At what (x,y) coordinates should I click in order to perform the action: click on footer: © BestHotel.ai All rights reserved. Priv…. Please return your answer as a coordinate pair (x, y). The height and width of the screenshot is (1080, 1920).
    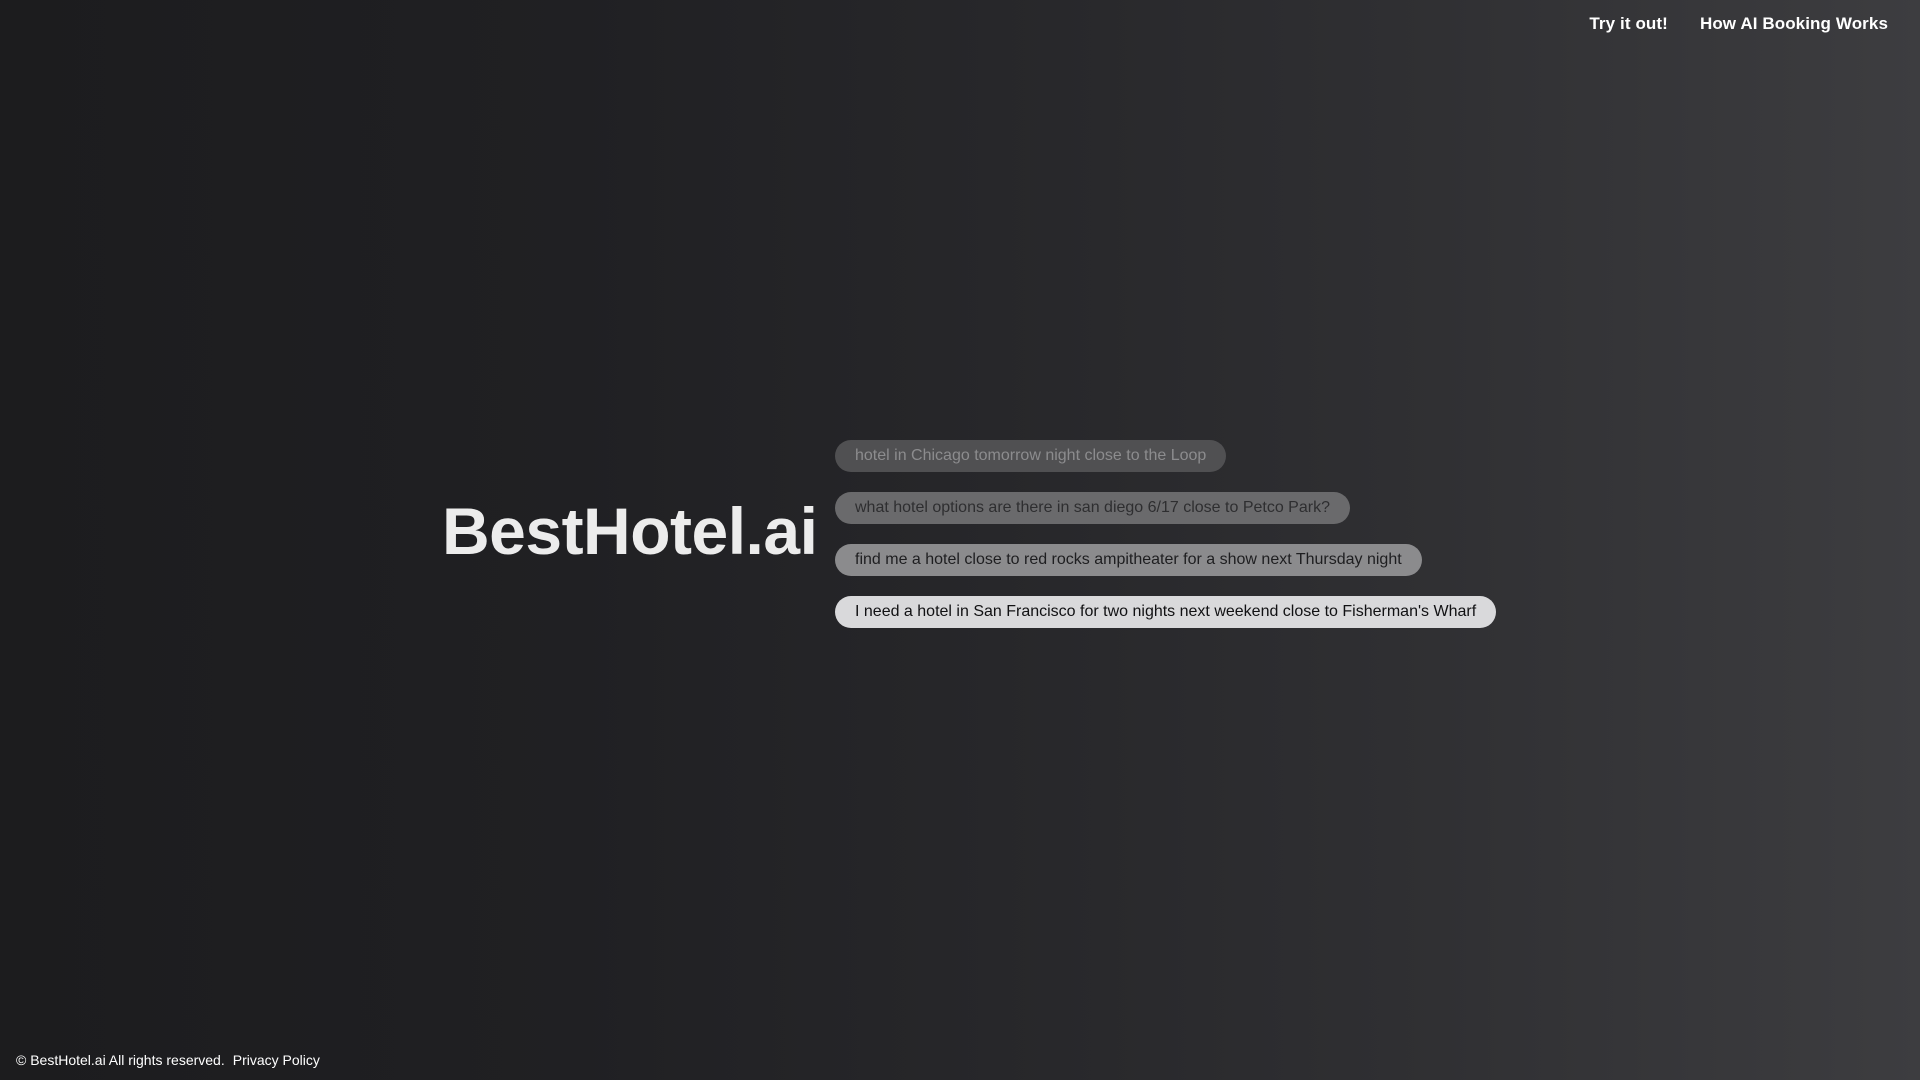
    Looking at the image, I should click on (168, 1060).